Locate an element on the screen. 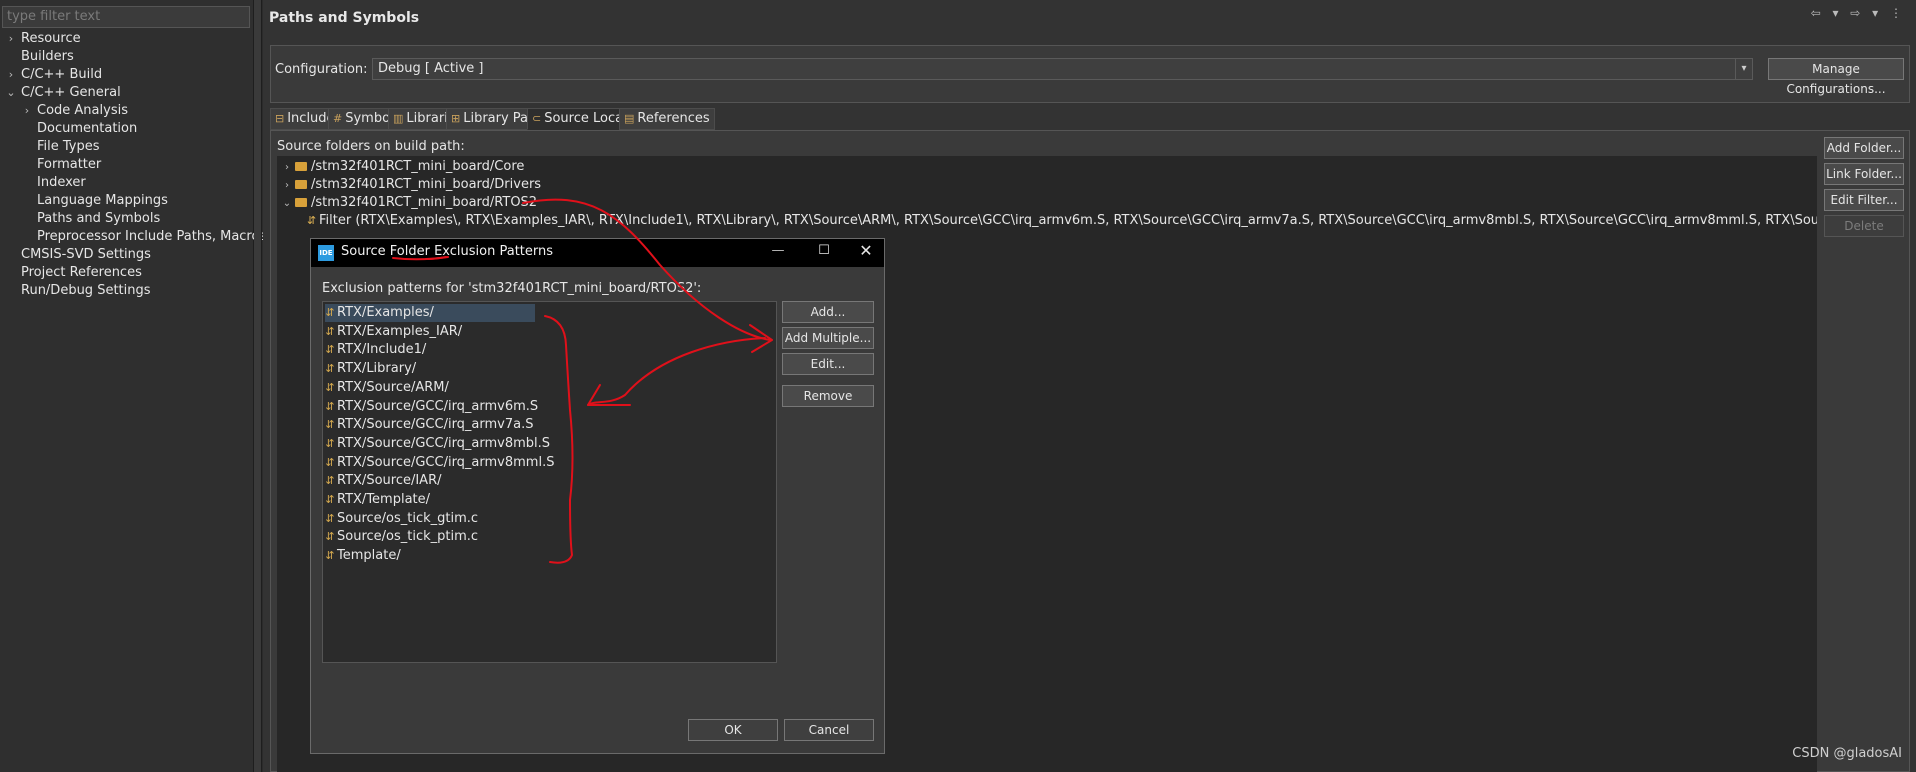  tree-item-label: File Types is located at coordinates (68, 146).